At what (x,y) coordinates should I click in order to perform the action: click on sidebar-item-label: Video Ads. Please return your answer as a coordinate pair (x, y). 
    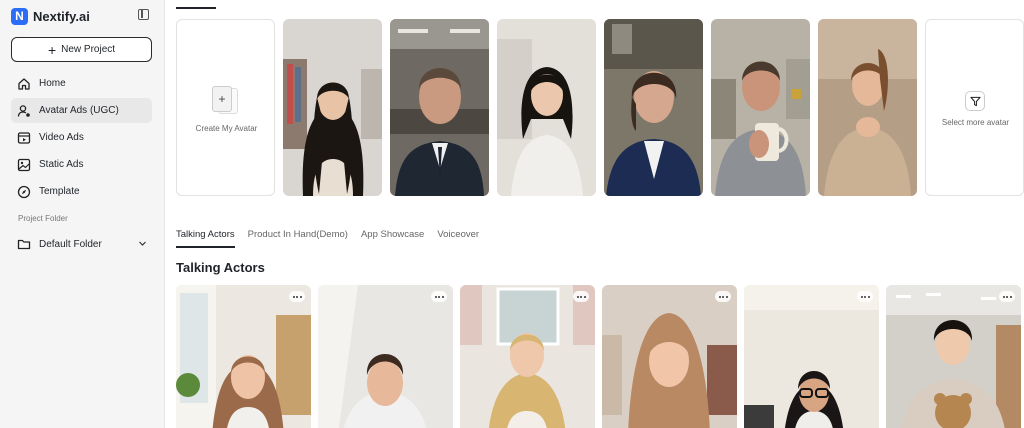
    Looking at the image, I should click on (61, 137).